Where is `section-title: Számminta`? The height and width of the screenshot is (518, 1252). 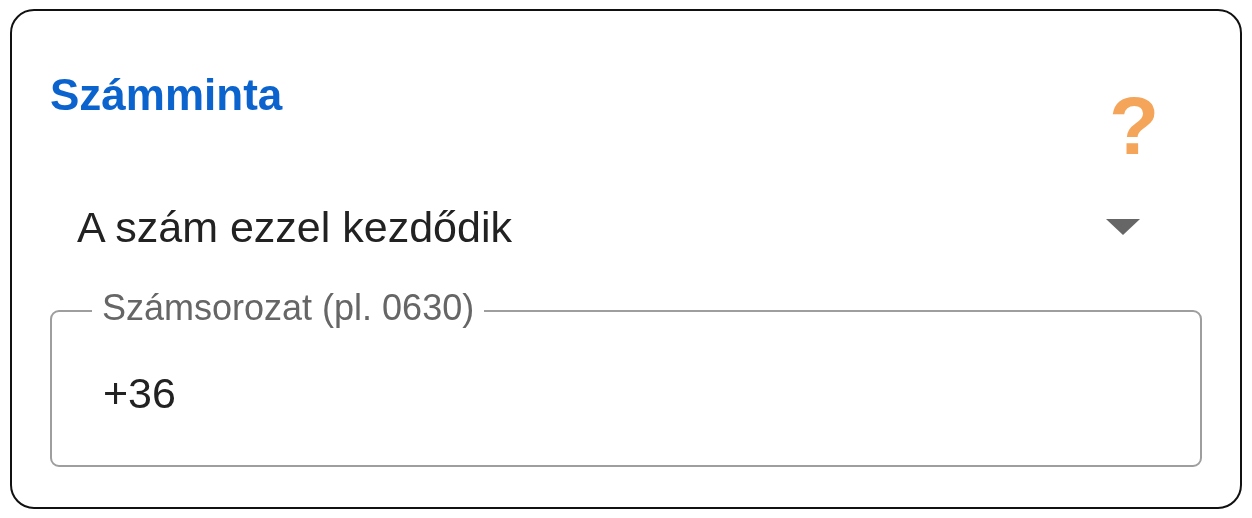
section-title: Számminta is located at coordinates (166, 95).